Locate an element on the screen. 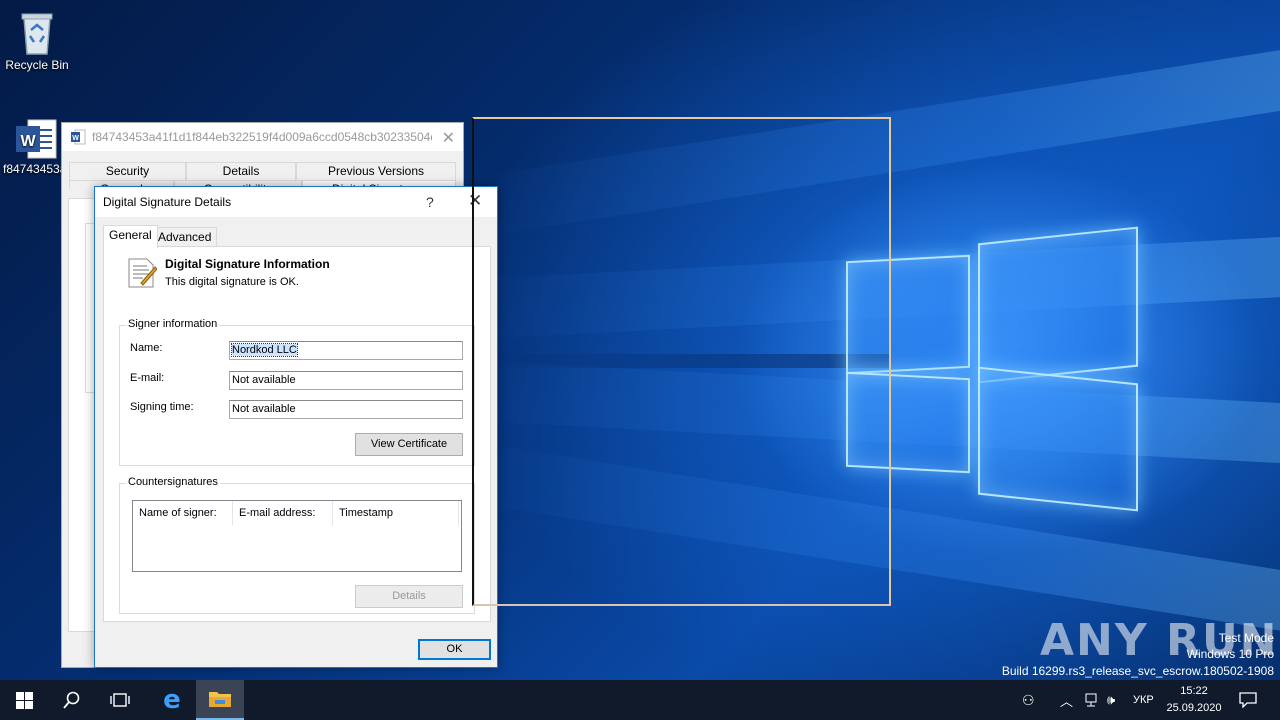 The width and height of the screenshot is (1280, 720). email-label: E-mail: is located at coordinates (147, 378).